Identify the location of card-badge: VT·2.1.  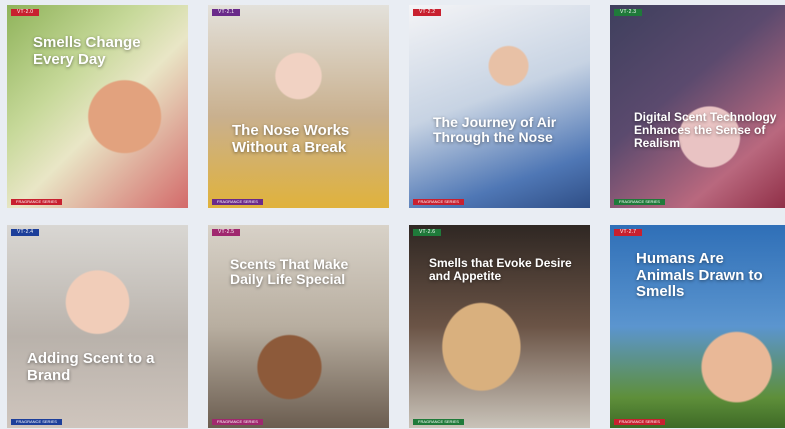
(226, 12).